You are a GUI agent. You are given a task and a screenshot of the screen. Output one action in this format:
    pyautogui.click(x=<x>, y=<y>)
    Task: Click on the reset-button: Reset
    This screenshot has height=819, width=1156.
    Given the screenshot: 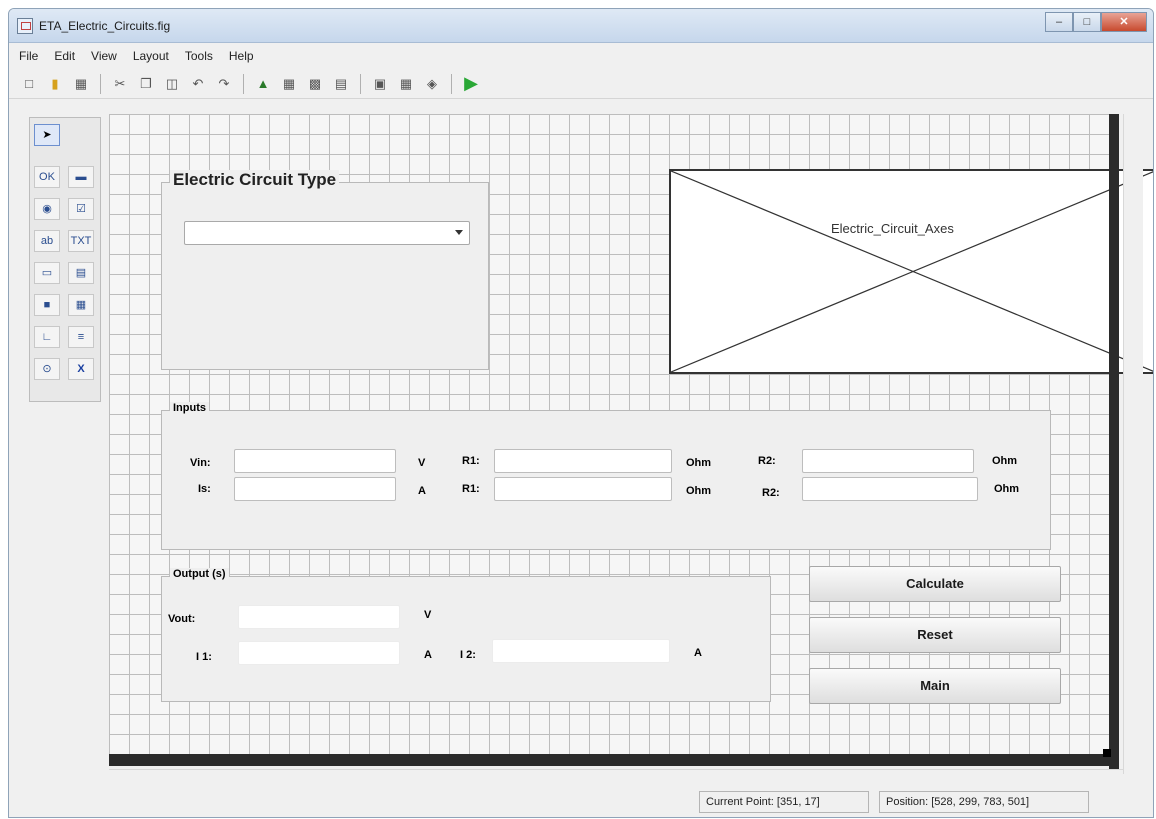 What is the action you would take?
    pyautogui.click(x=935, y=635)
    